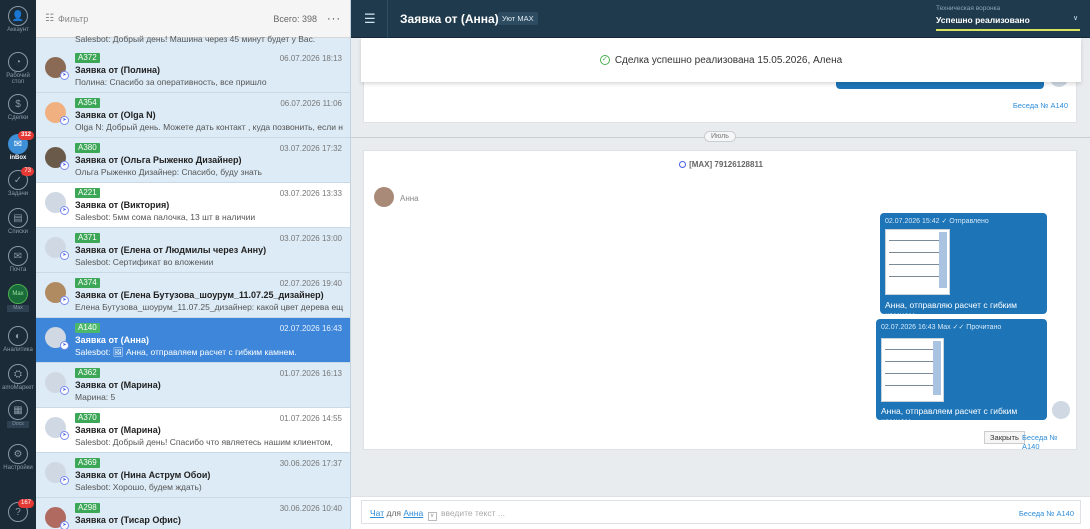 This screenshot has width=1090, height=529. Describe the element at coordinates (18, 218) in the screenshot. I see `list-icon: ▤` at that location.